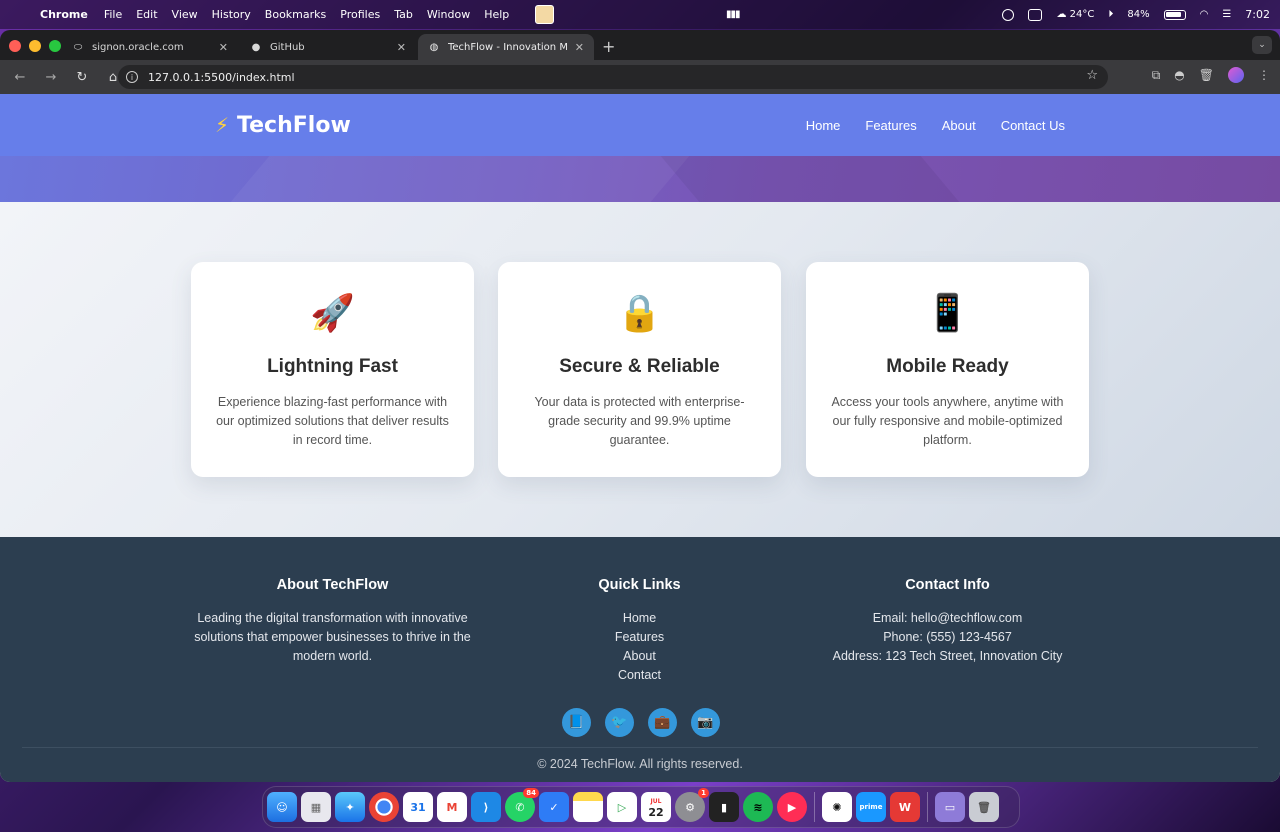 The width and height of the screenshot is (1280, 832). I want to click on tab-github: ● GitHub ✕, so click(328, 47).